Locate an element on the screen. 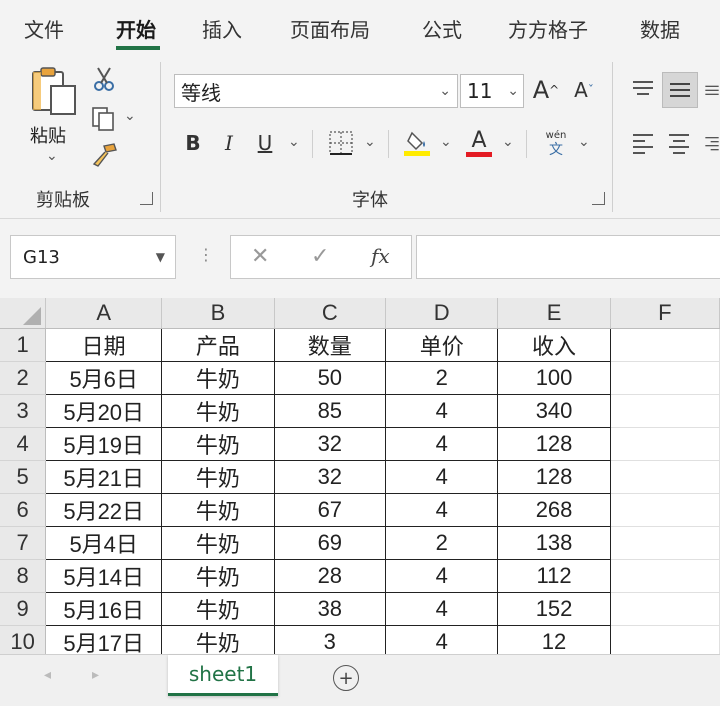  table-cell: 28 is located at coordinates (330, 576).